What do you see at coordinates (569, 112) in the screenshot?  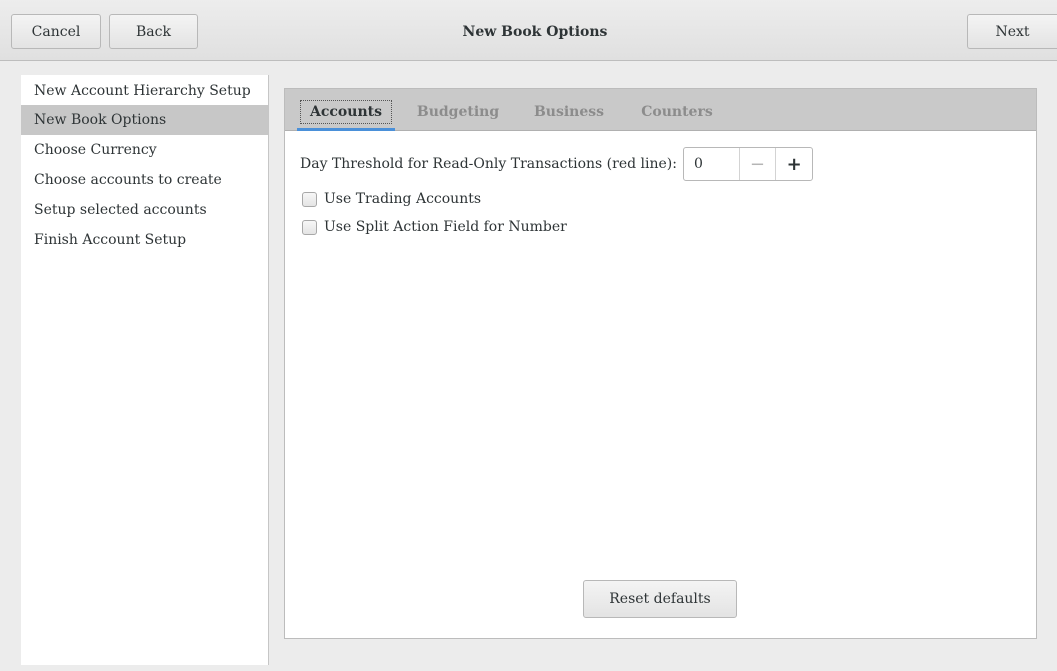 I see `tab-business: Business` at bounding box center [569, 112].